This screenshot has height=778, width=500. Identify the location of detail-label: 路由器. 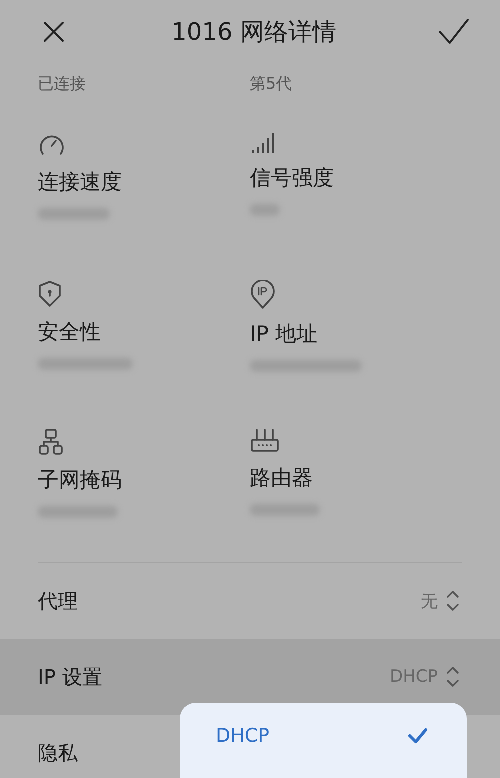
(281, 478).